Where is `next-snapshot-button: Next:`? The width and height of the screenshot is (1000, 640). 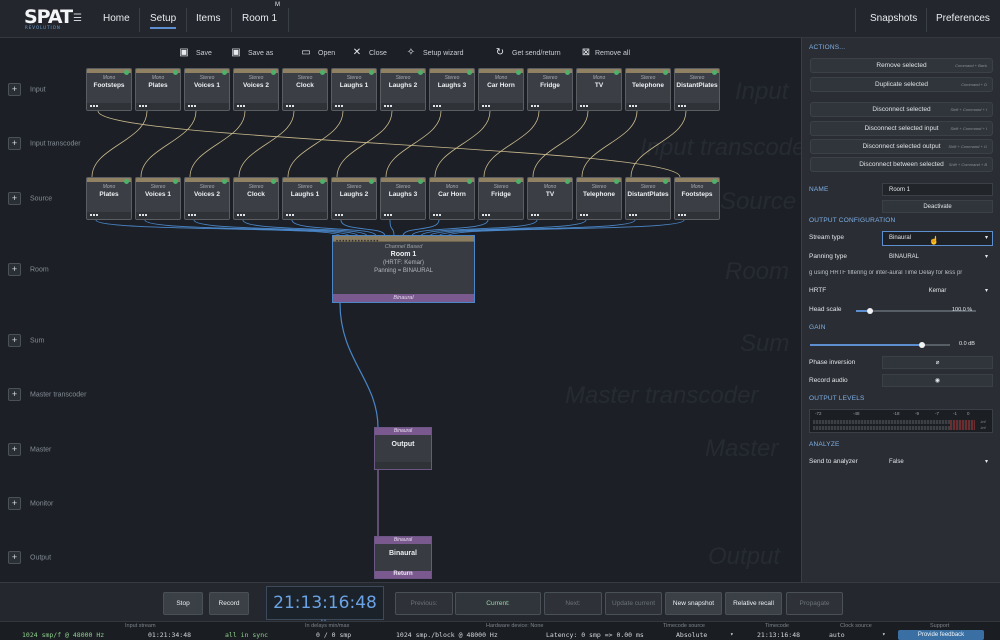
next-snapshot-button: Next: is located at coordinates (573, 603).